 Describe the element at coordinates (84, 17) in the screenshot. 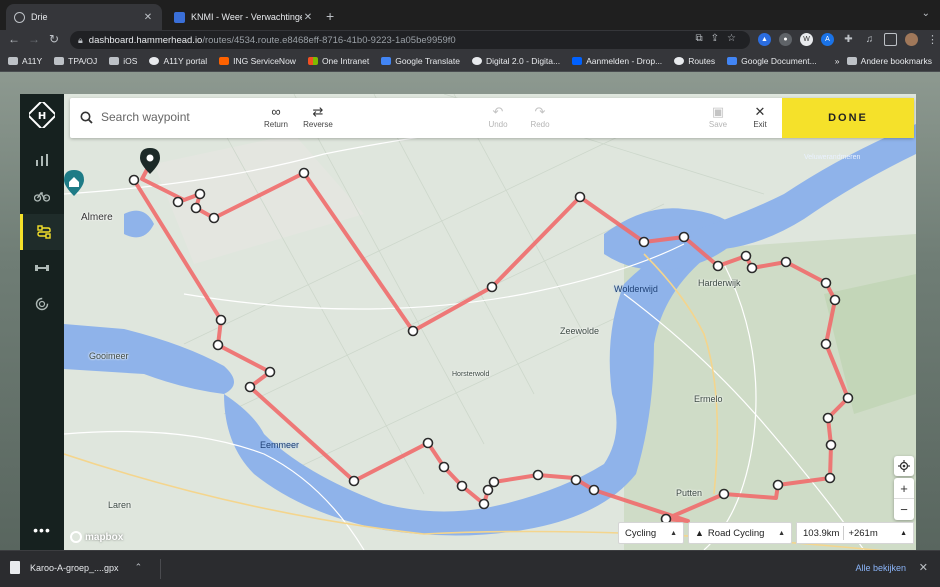

I see `tab-drie: Drie ✕` at that location.